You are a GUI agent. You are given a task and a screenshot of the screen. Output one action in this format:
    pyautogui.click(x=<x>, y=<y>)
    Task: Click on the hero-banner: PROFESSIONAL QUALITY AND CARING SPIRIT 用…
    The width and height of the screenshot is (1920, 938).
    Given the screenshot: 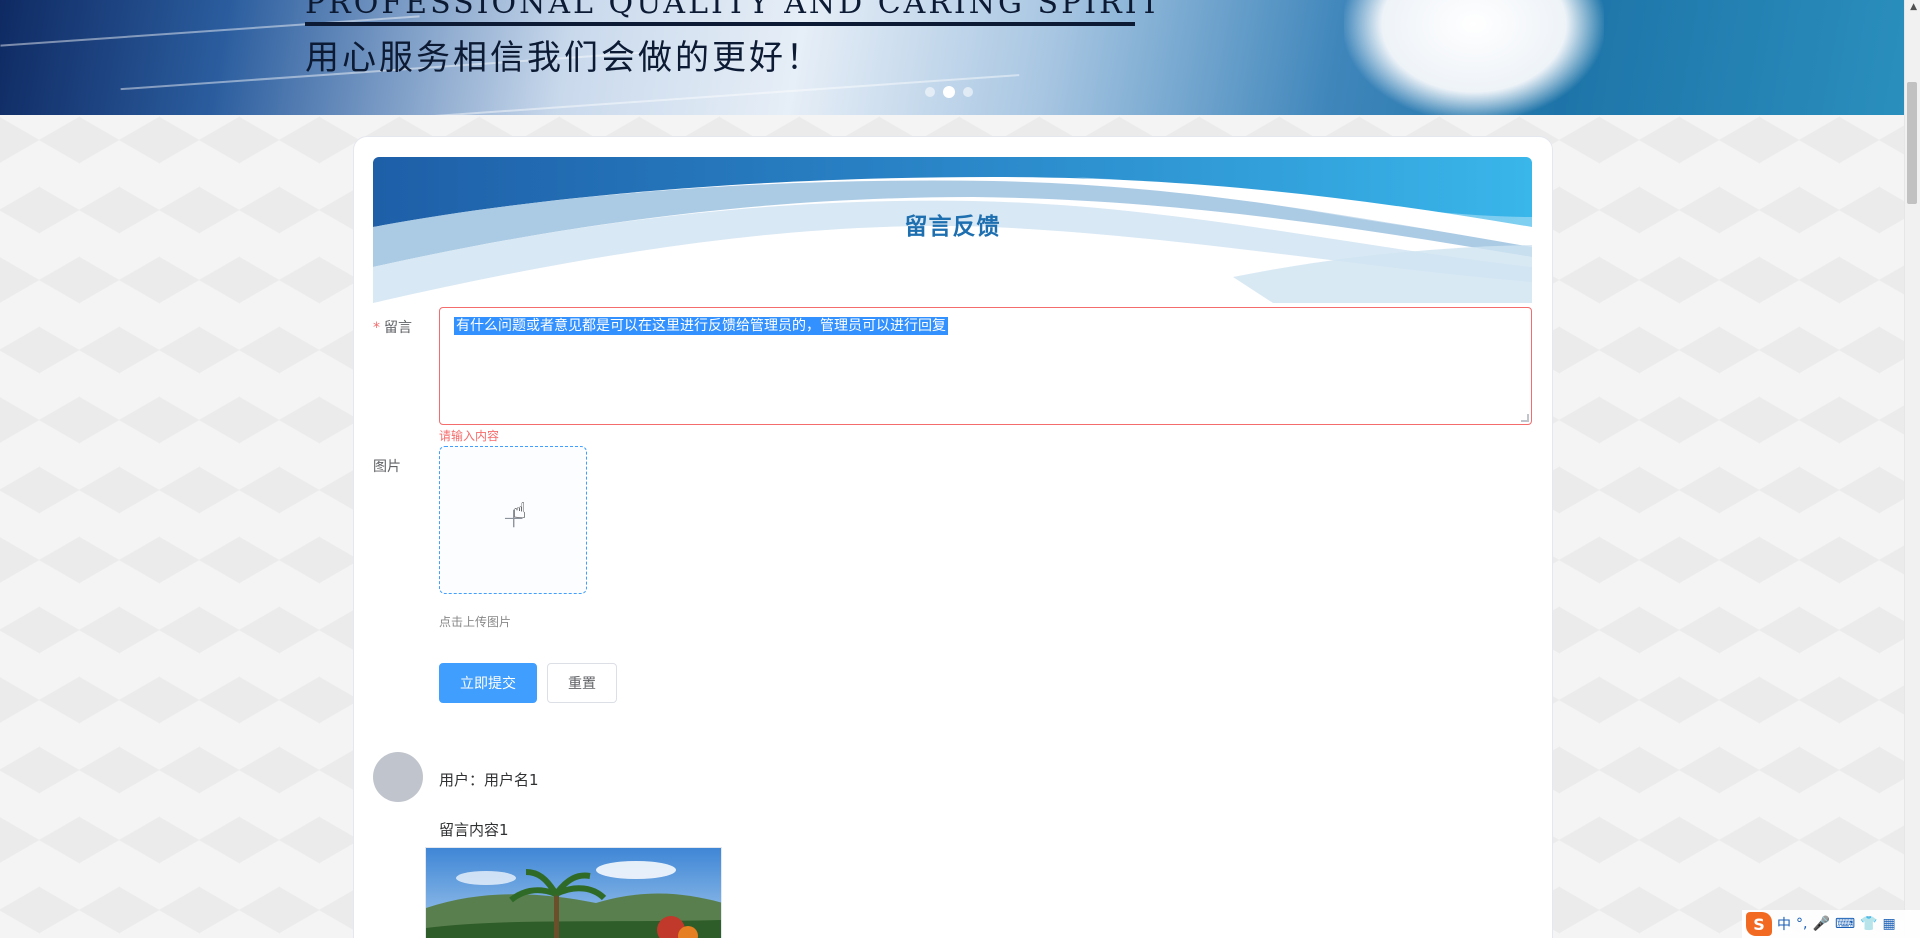 What is the action you would take?
    pyautogui.click(x=952, y=57)
    